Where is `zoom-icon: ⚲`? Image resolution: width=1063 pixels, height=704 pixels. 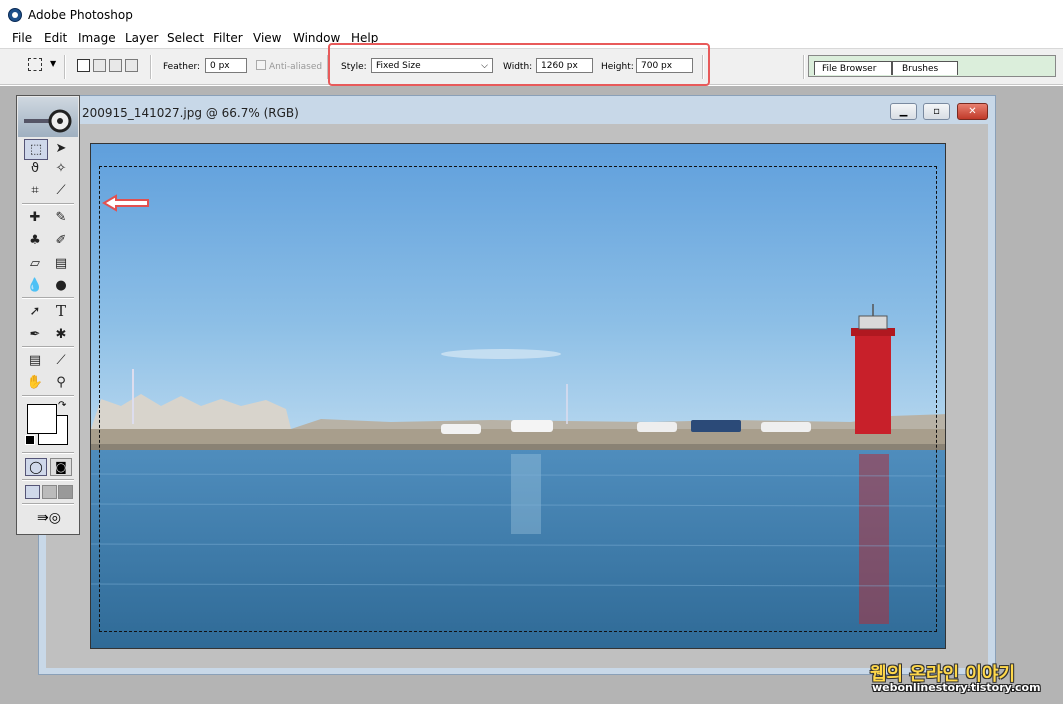
zoom-icon: ⚲ is located at coordinates (61, 382).